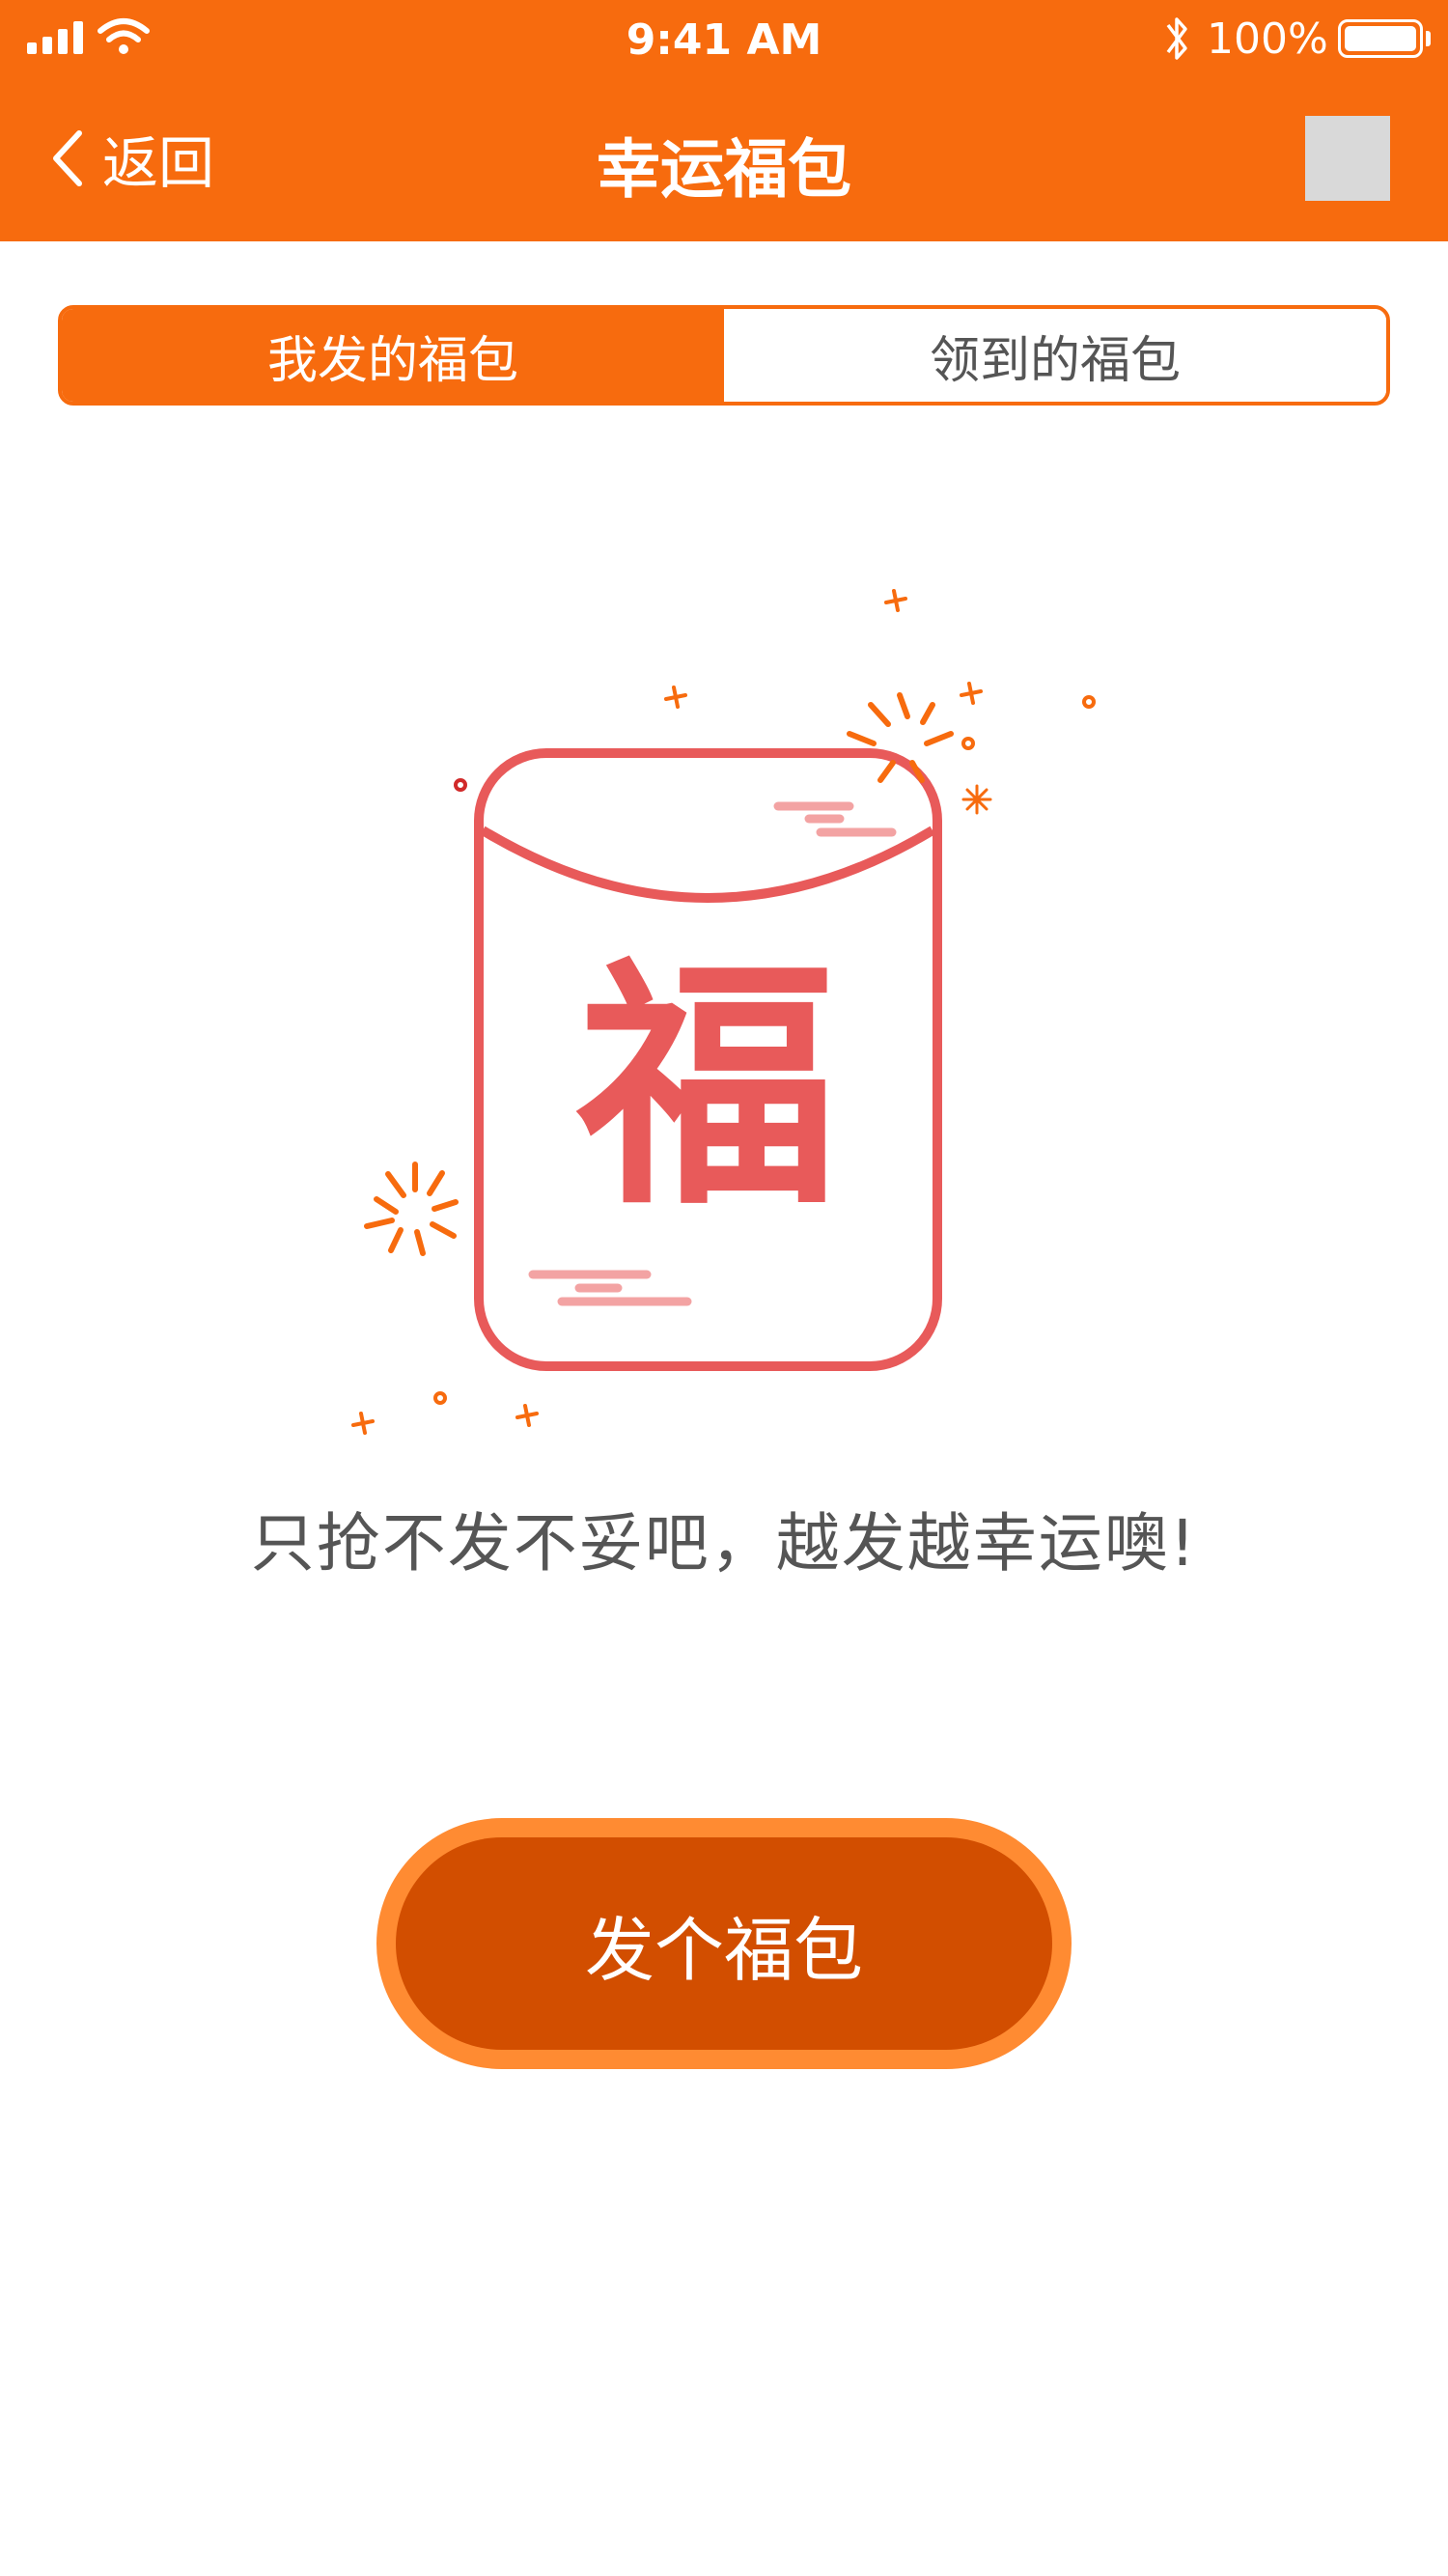 The width and height of the screenshot is (1448, 2576). Describe the element at coordinates (1176, 39) in the screenshot. I see `bluetooth-icon` at that location.